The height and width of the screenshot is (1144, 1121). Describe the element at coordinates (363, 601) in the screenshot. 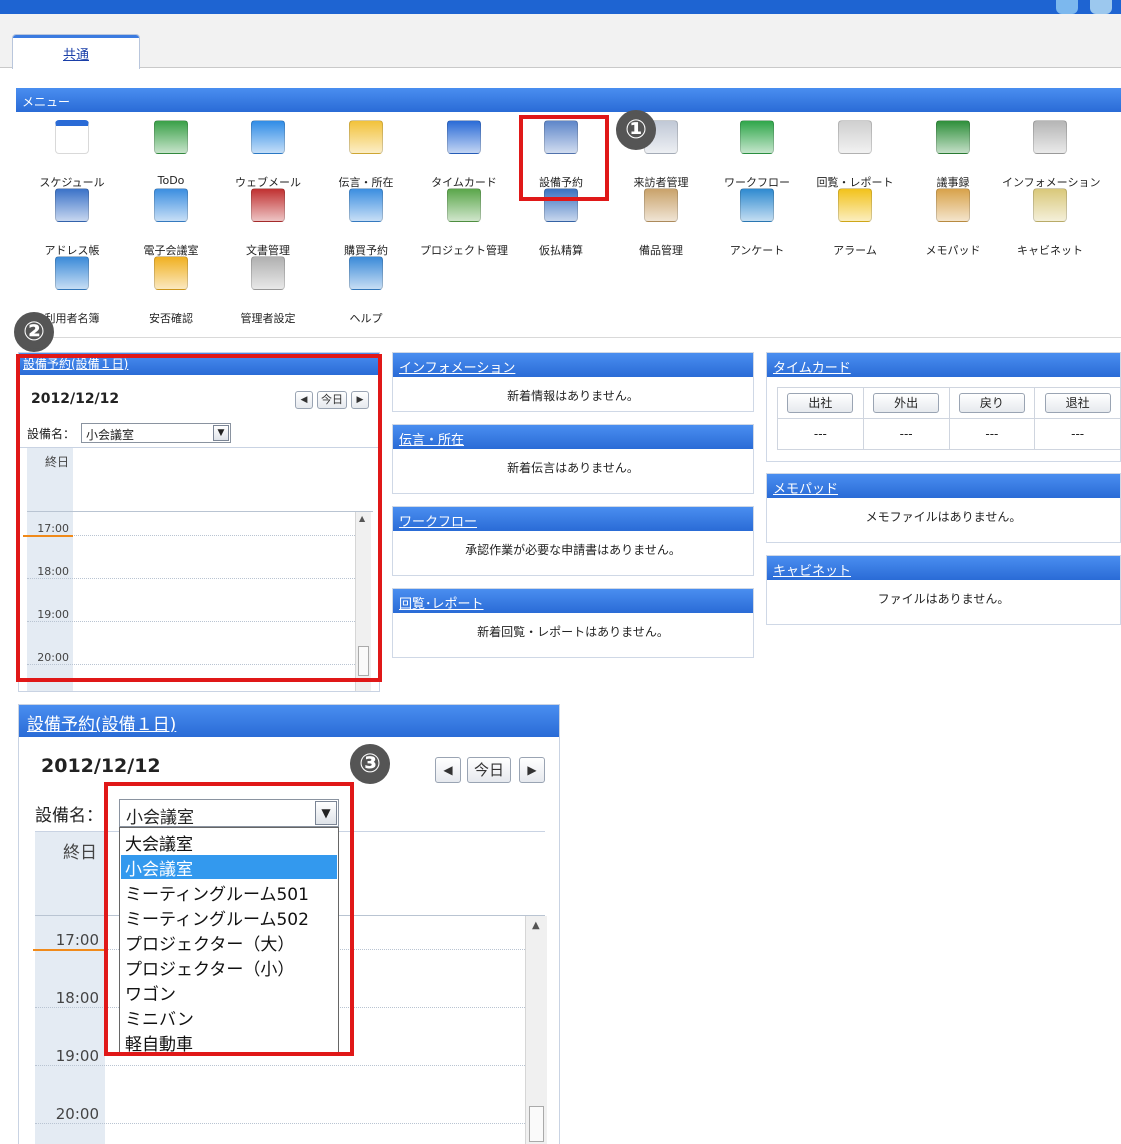

I see `timeline-scrollbar: ▲` at that location.